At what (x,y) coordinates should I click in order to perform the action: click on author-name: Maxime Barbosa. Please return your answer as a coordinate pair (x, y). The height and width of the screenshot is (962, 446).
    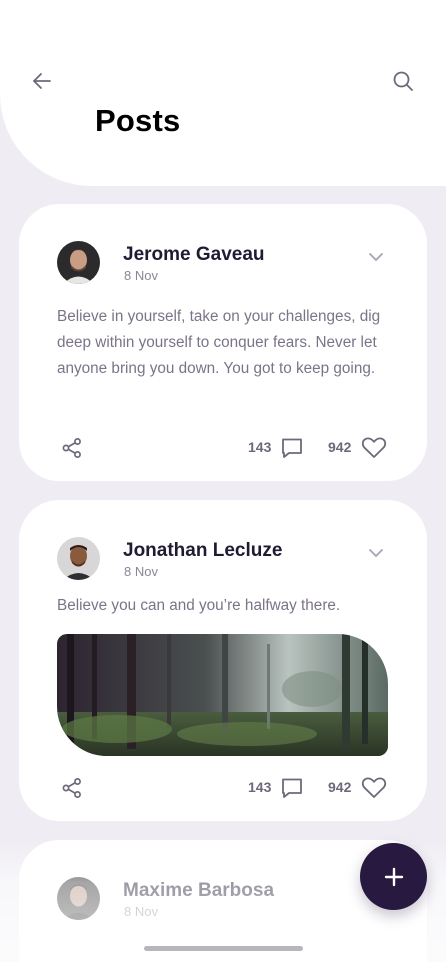
    Looking at the image, I should click on (198, 891).